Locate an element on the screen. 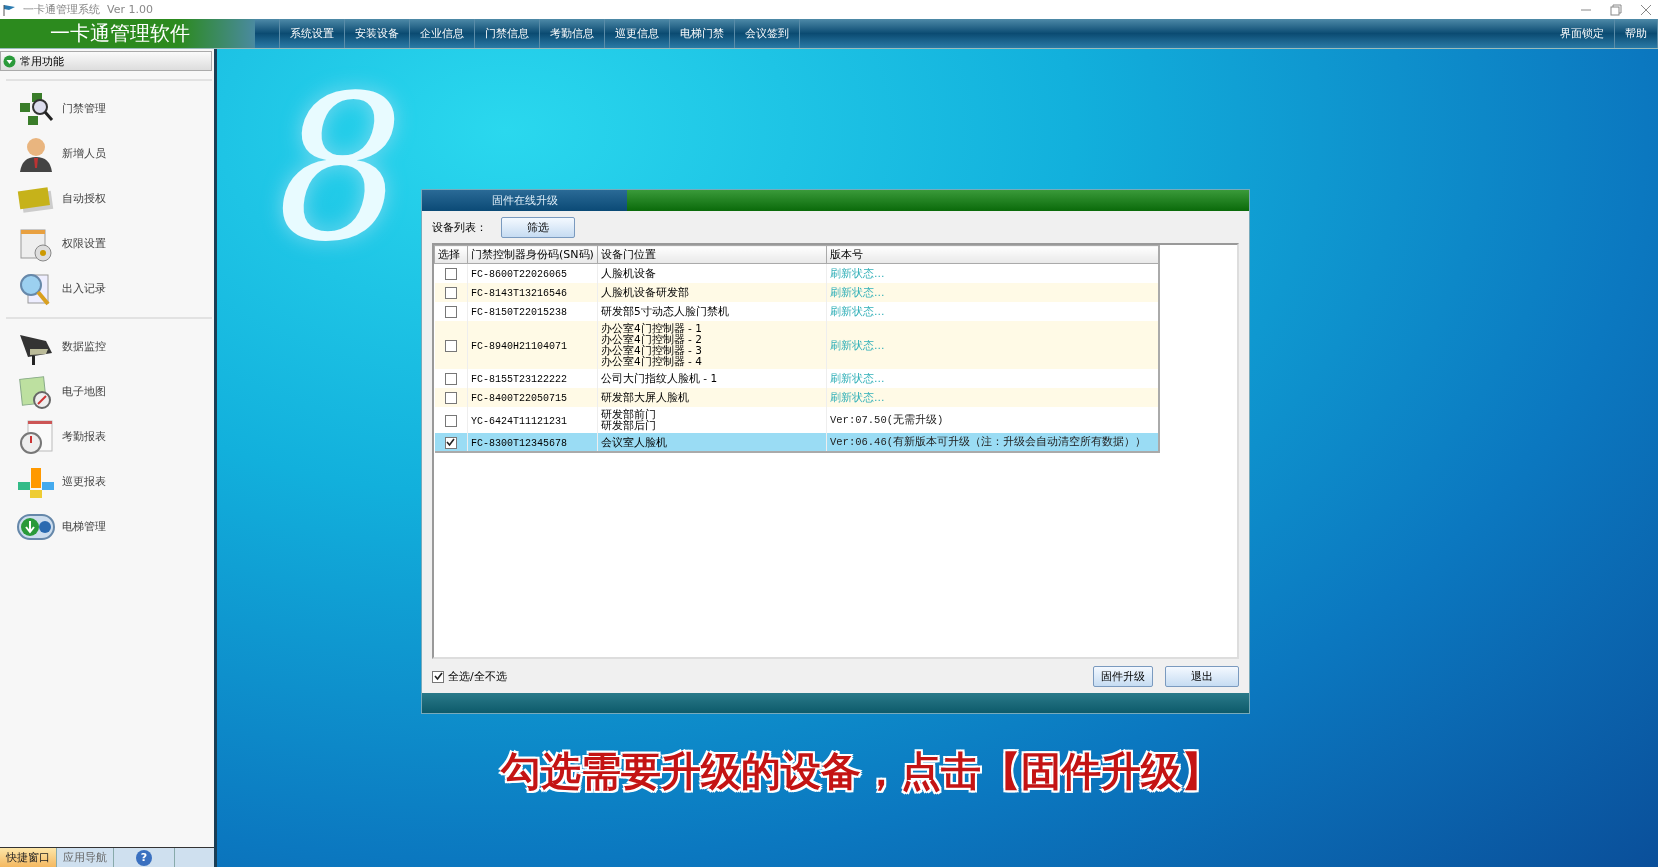 This screenshot has height=867, width=1658. dialog-button: 固件升级 is located at coordinates (1123, 676).